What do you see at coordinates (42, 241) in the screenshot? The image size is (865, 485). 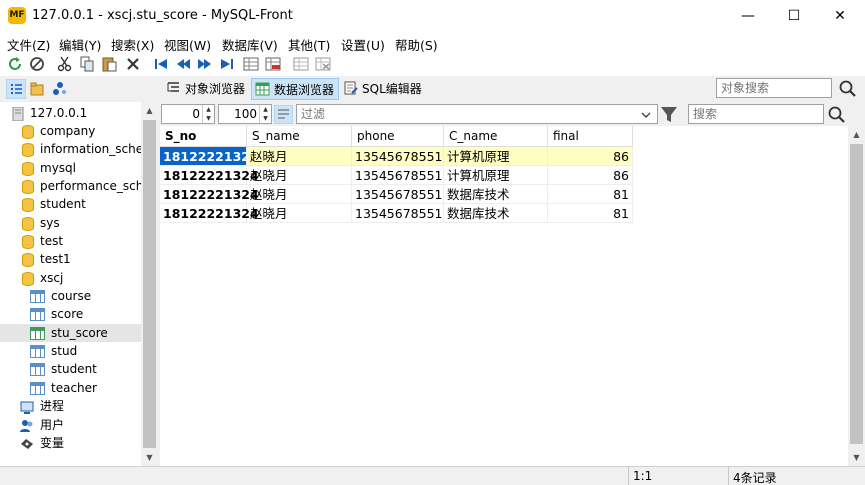 I see `tree-db-test: test` at bounding box center [42, 241].